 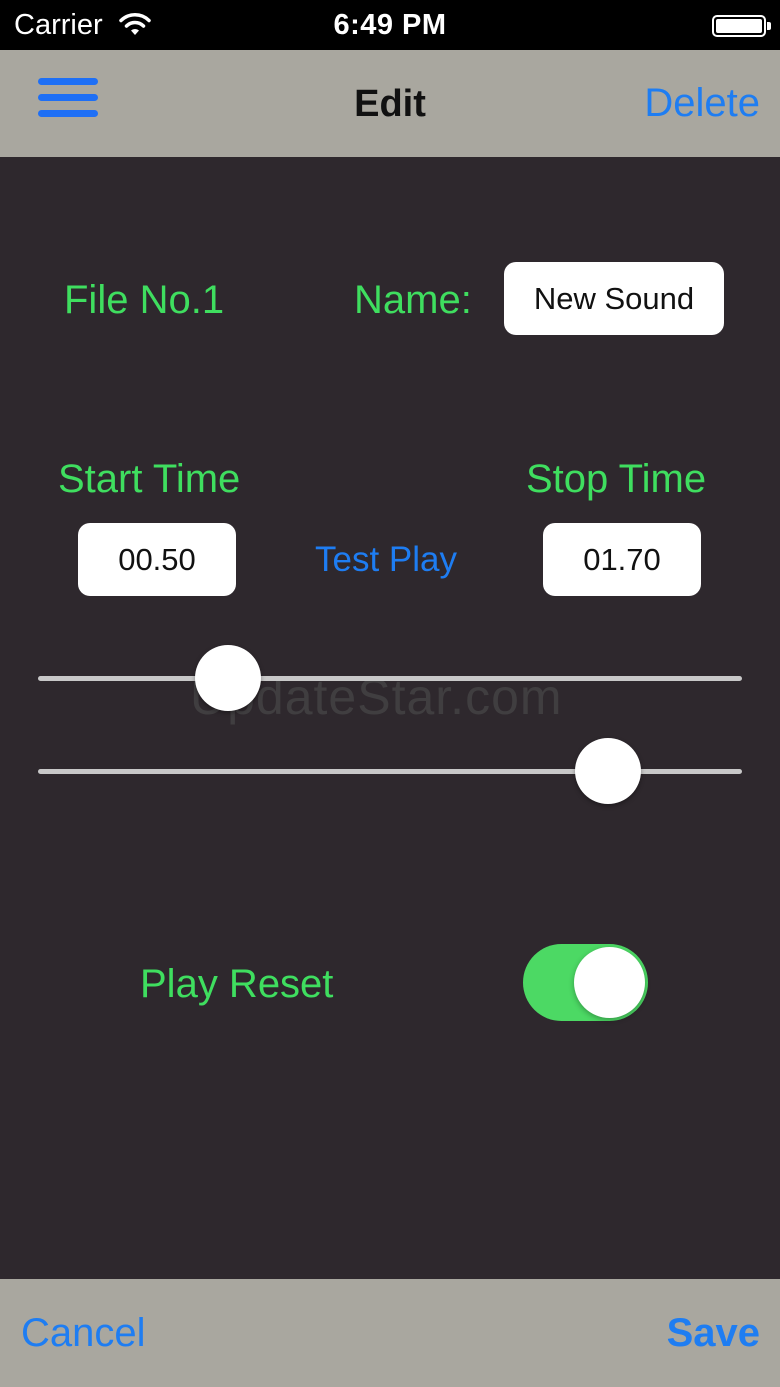 What do you see at coordinates (386, 560) in the screenshot?
I see `test-play-button: Test Play` at bounding box center [386, 560].